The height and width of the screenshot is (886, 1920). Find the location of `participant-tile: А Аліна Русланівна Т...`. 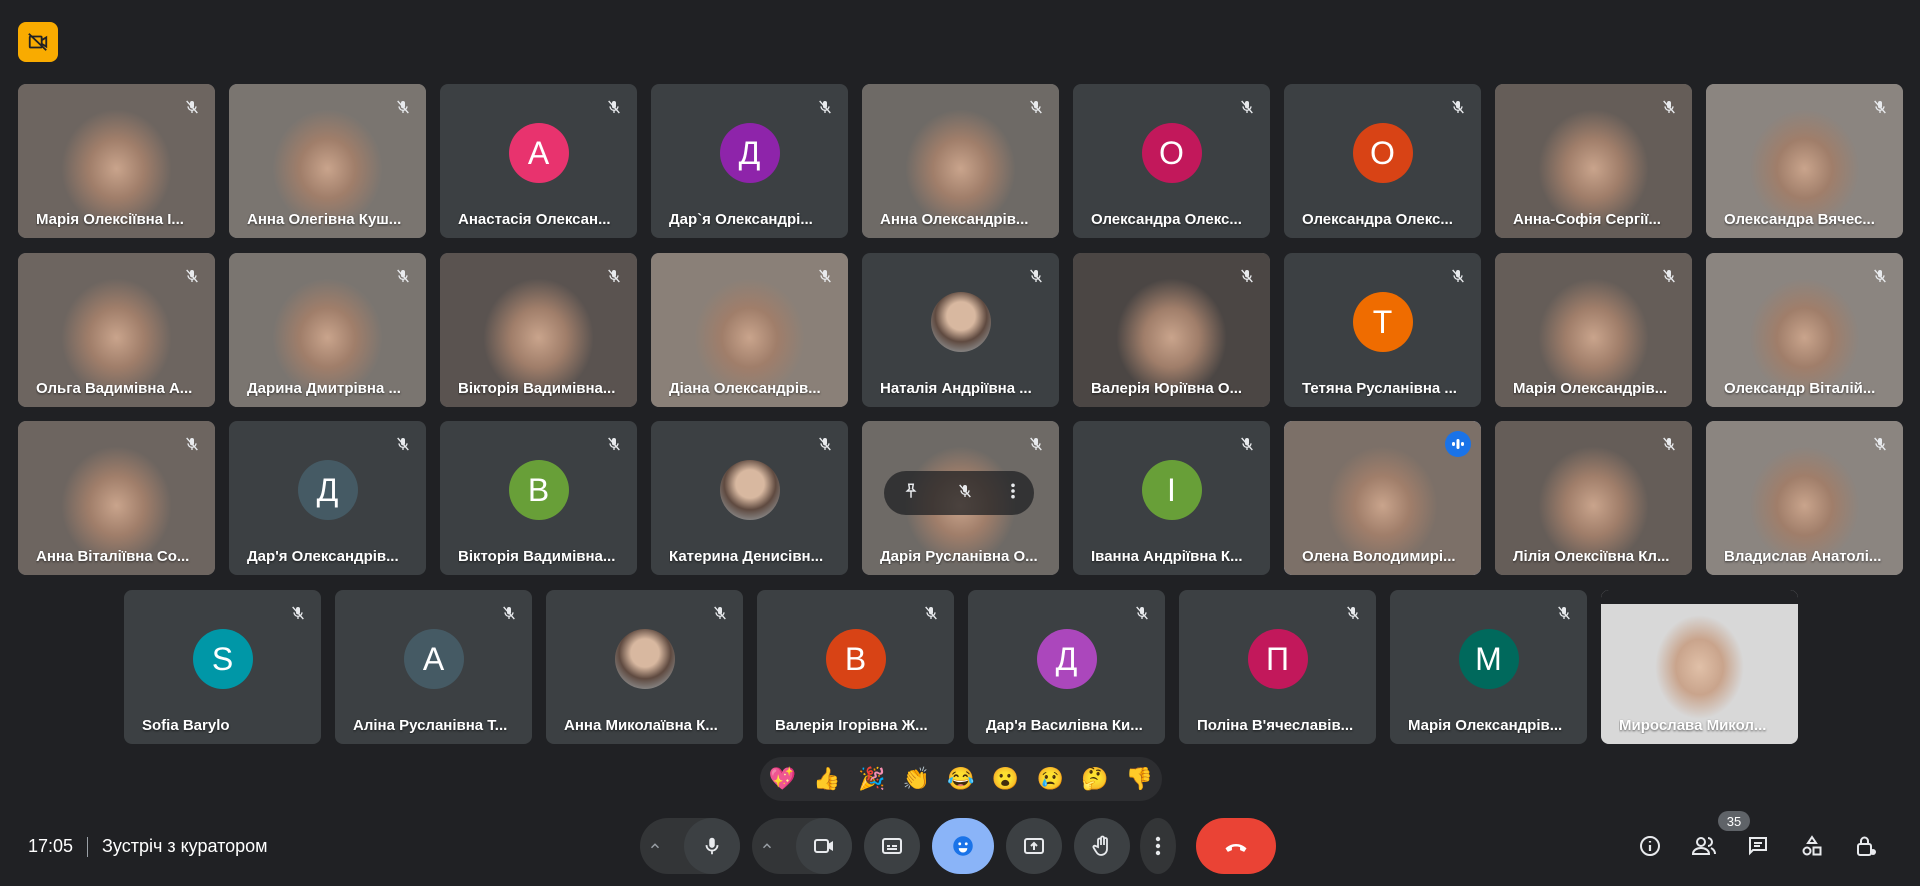

participant-tile: А Аліна Русланівна Т... is located at coordinates (433, 667).